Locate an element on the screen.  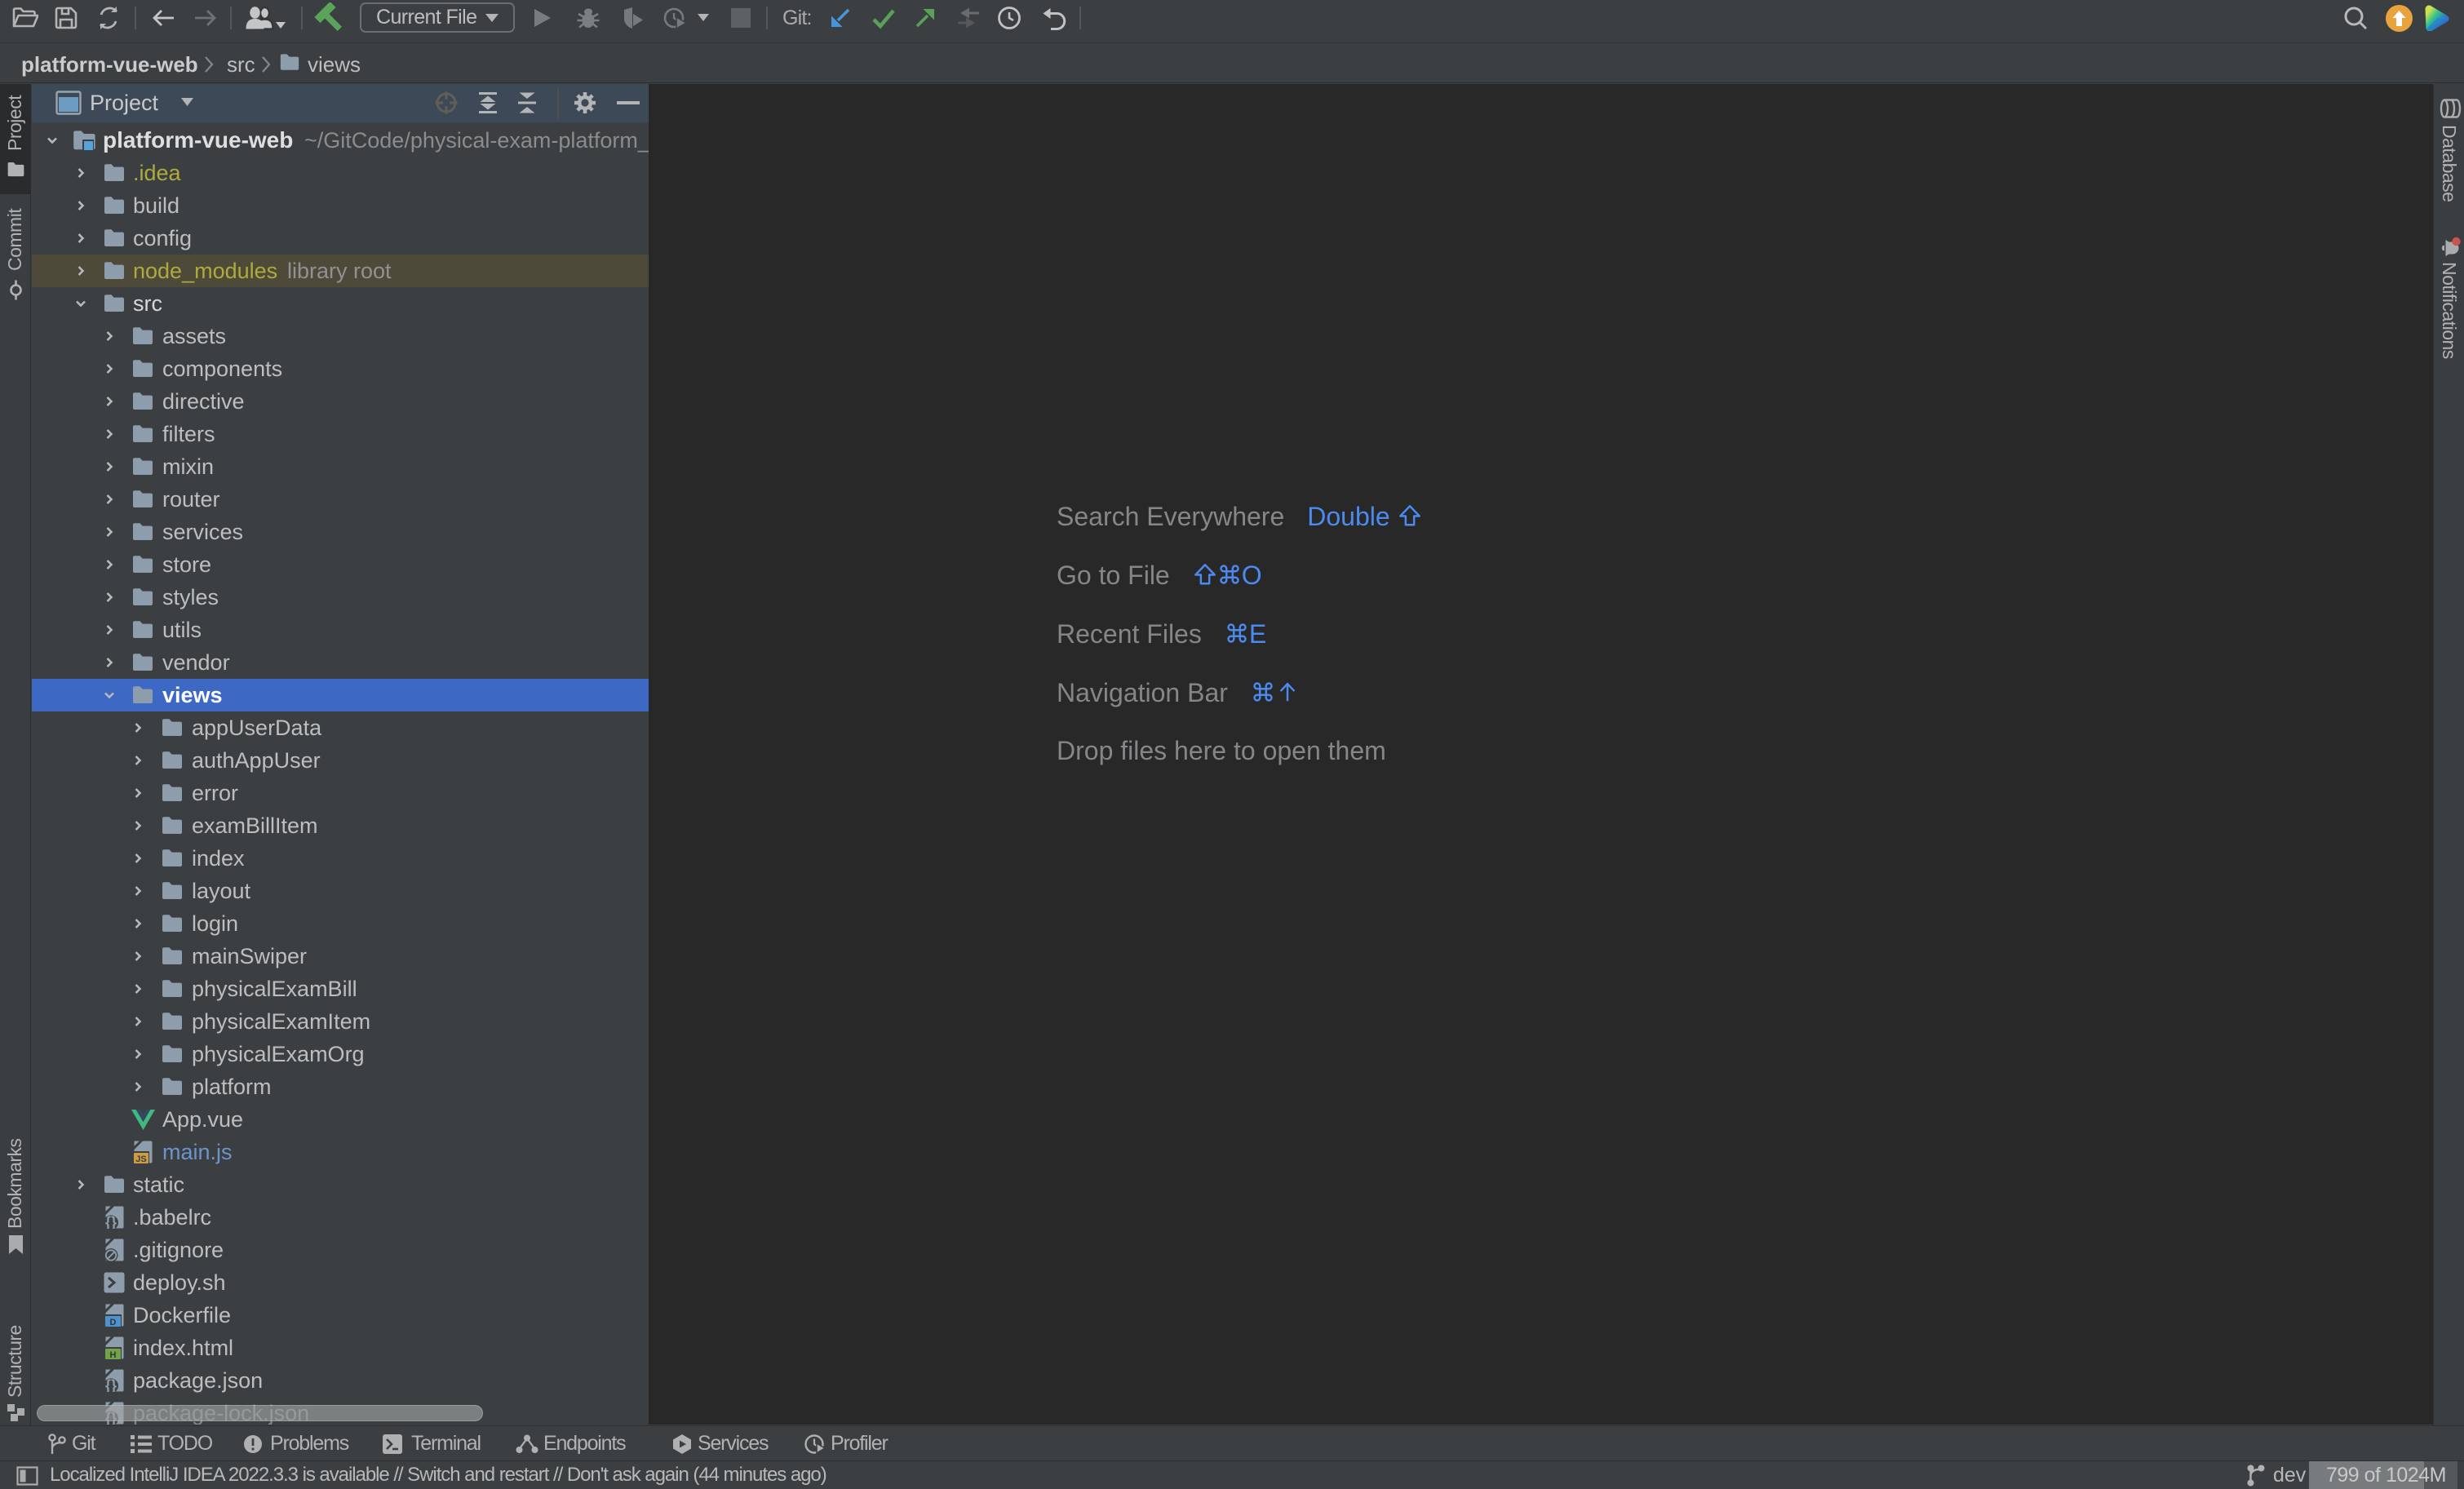
svg-text: D is located at coordinates (113, 1323).